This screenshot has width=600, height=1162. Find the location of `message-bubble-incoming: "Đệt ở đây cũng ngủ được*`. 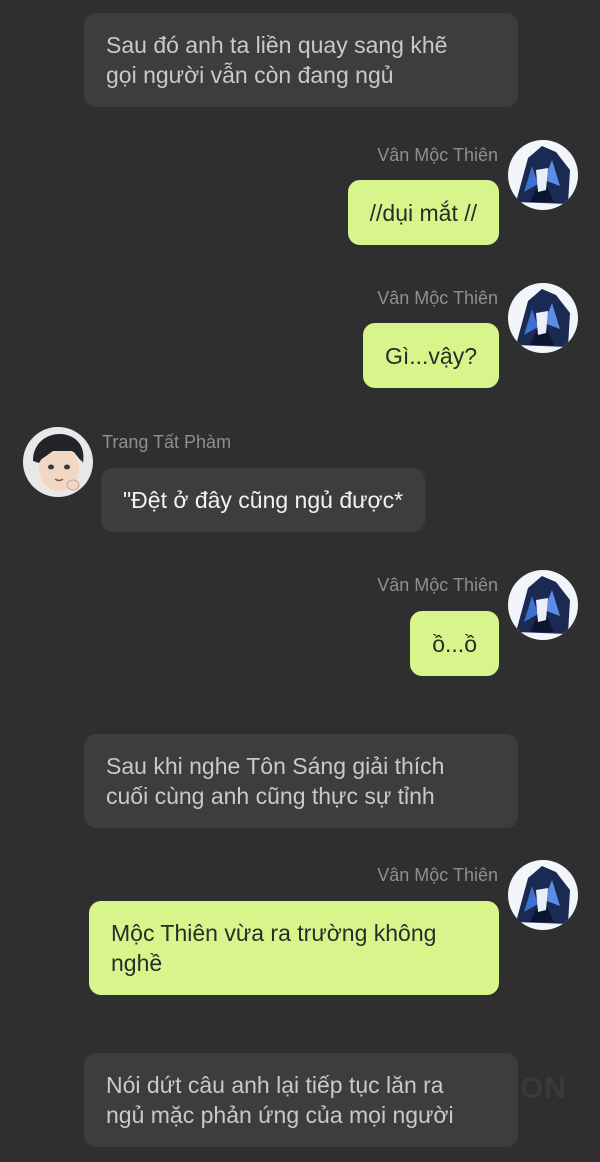

message-bubble-incoming: "Đệt ở đây cũng ngủ được* is located at coordinates (263, 500).